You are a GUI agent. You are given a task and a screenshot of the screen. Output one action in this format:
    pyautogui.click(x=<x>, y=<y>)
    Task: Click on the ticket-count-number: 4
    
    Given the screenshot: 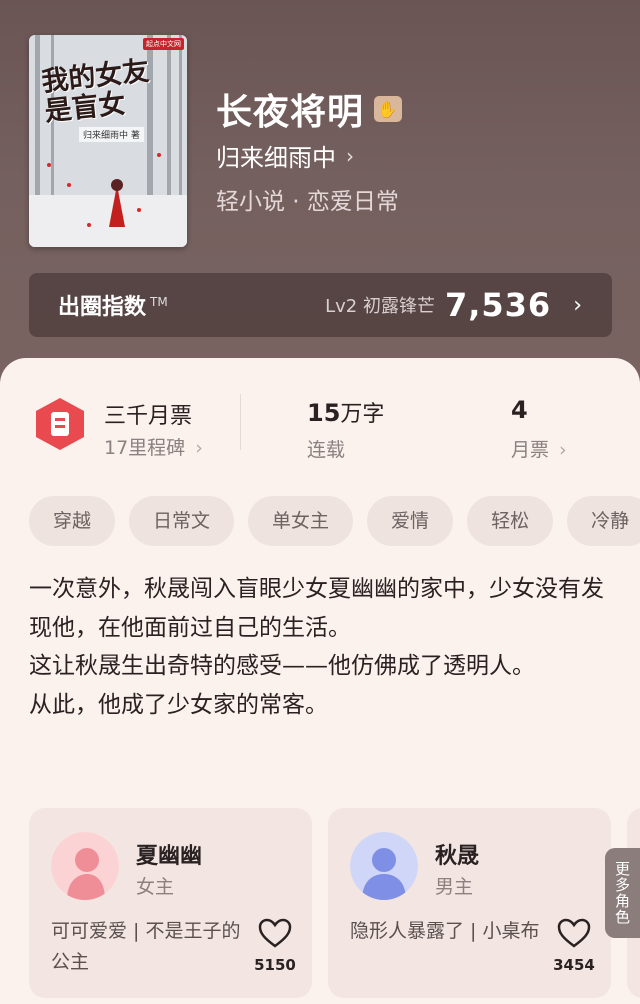 What is the action you would take?
    pyautogui.click(x=519, y=410)
    